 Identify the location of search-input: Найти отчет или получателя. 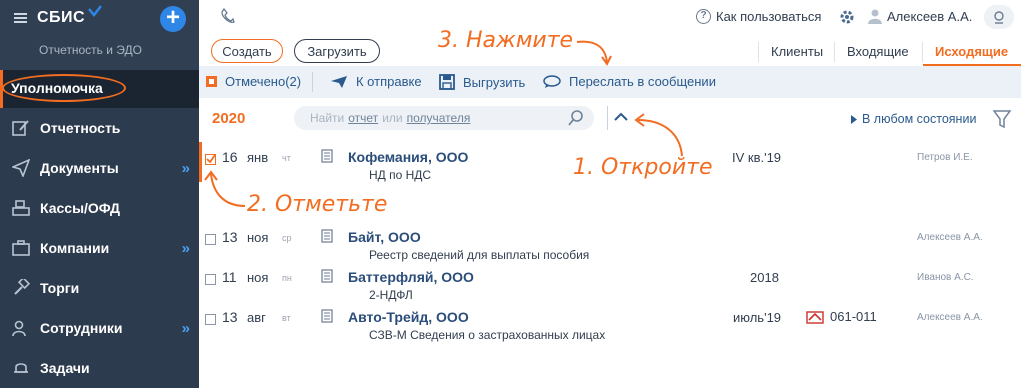
(444, 118).